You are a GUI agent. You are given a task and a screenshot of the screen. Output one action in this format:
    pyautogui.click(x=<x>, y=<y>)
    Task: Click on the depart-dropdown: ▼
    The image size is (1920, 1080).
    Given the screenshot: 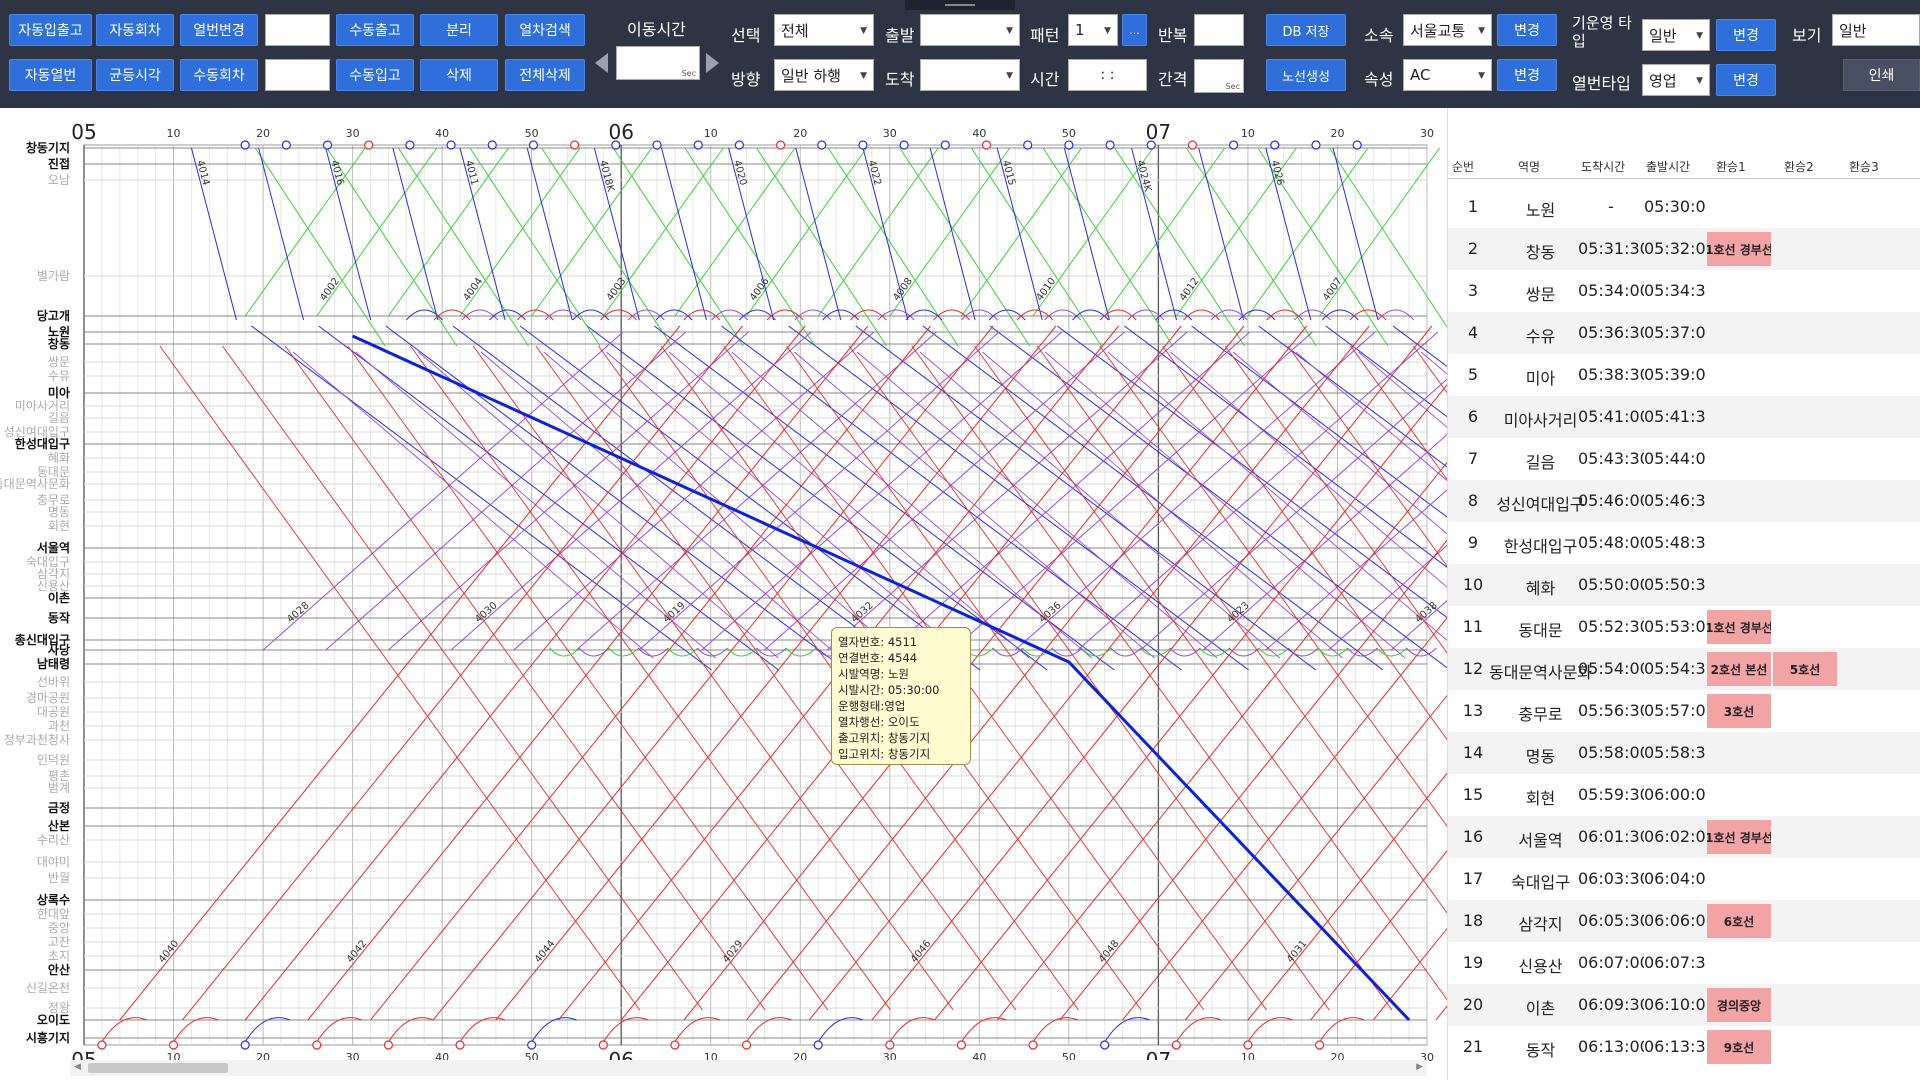 What is the action you would take?
    pyautogui.click(x=970, y=30)
    